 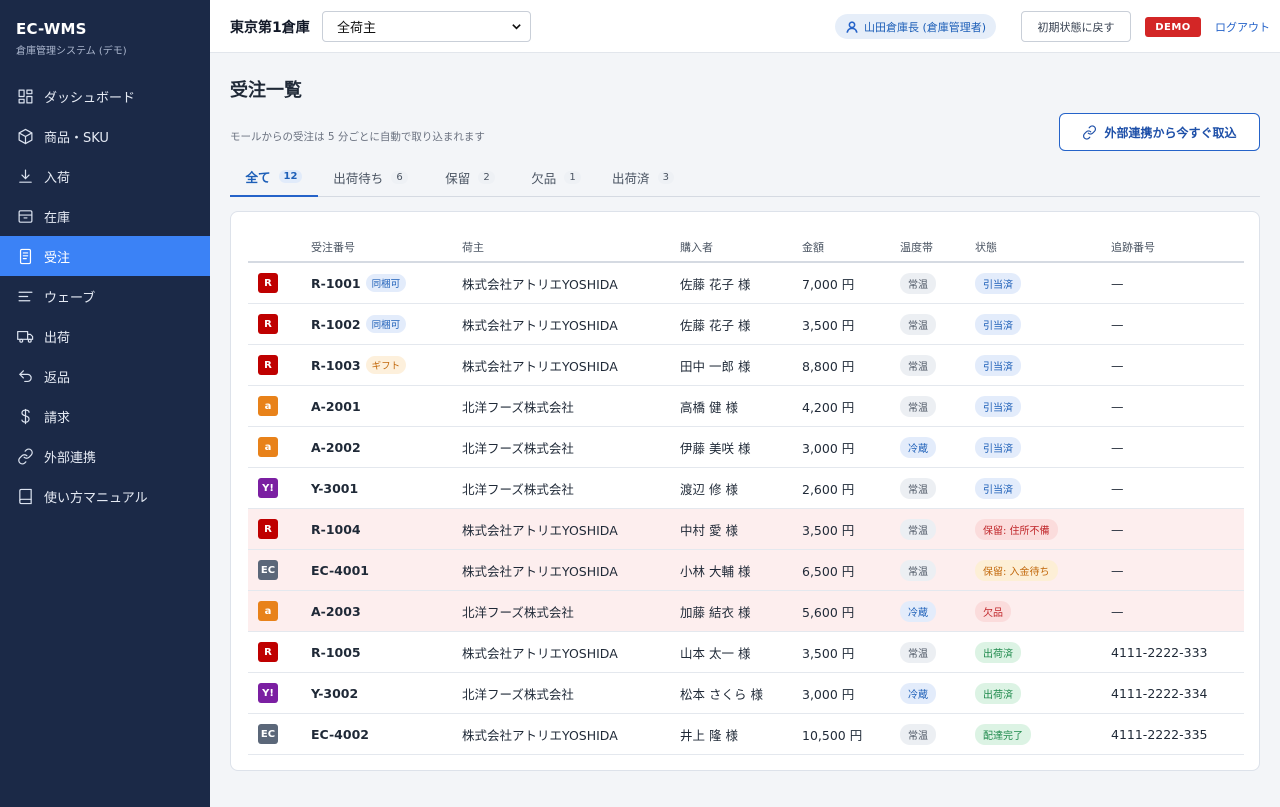 What do you see at coordinates (828, 407) in the screenshot?
I see `amount: 4,200 円` at bounding box center [828, 407].